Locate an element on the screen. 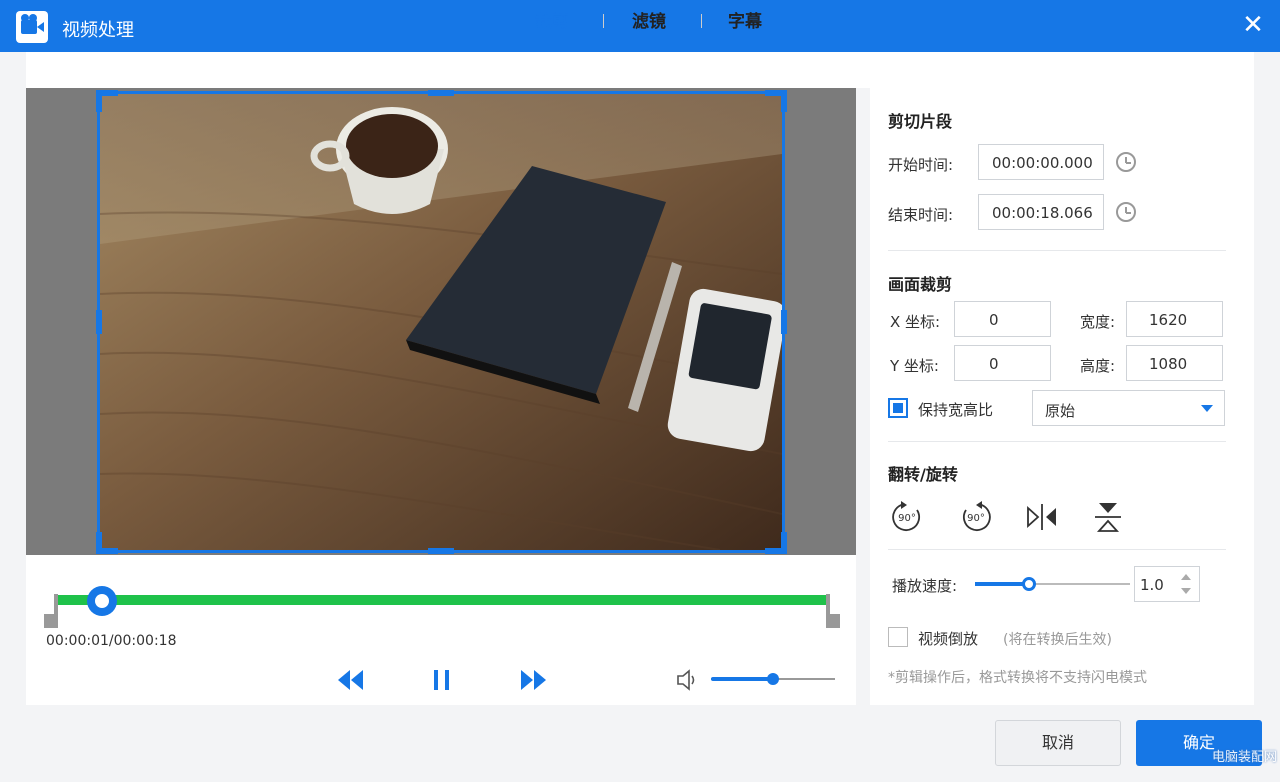 This screenshot has height=782, width=1280. crop-handle-top is located at coordinates (441, 93).